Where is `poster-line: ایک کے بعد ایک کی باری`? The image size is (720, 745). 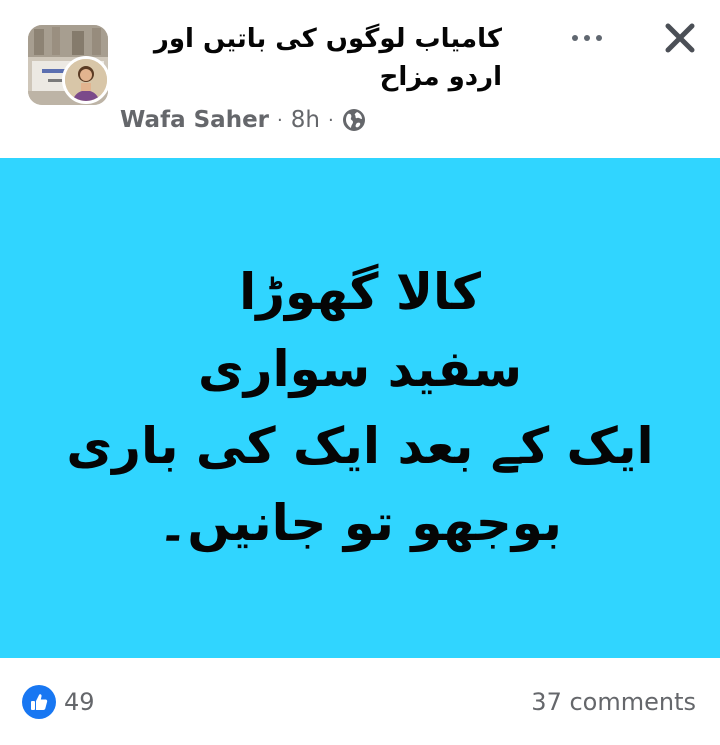 poster-line: ایک کے بعد ایک کی باری is located at coordinates (360, 446).